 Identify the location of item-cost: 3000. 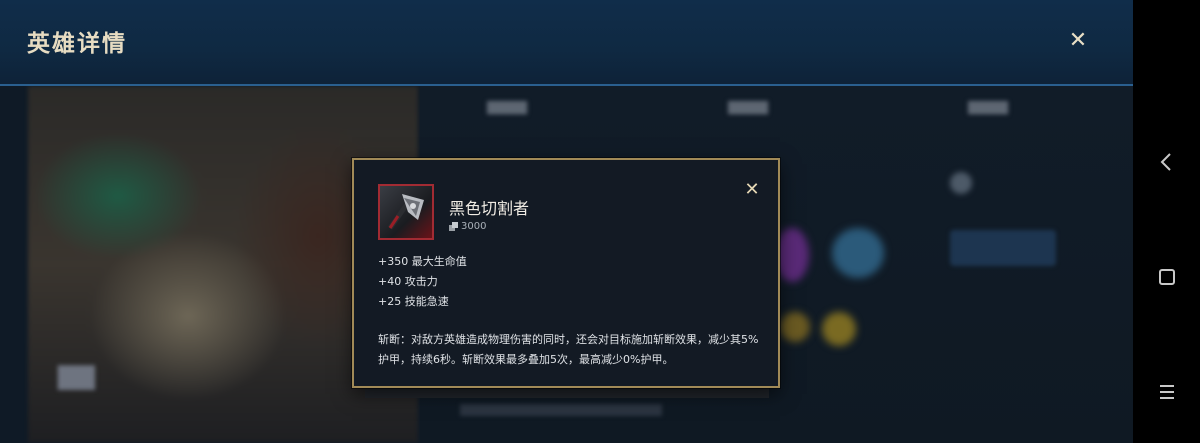
(467, 226).